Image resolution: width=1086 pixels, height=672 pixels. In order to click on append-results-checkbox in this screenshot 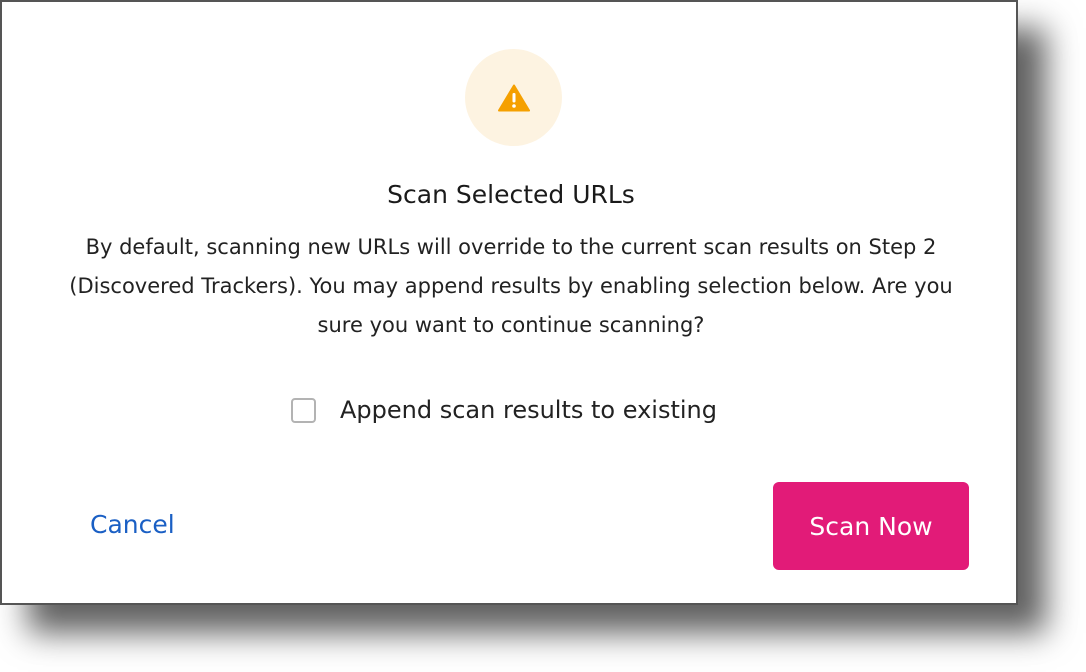, I will do `click(303, 410)`.